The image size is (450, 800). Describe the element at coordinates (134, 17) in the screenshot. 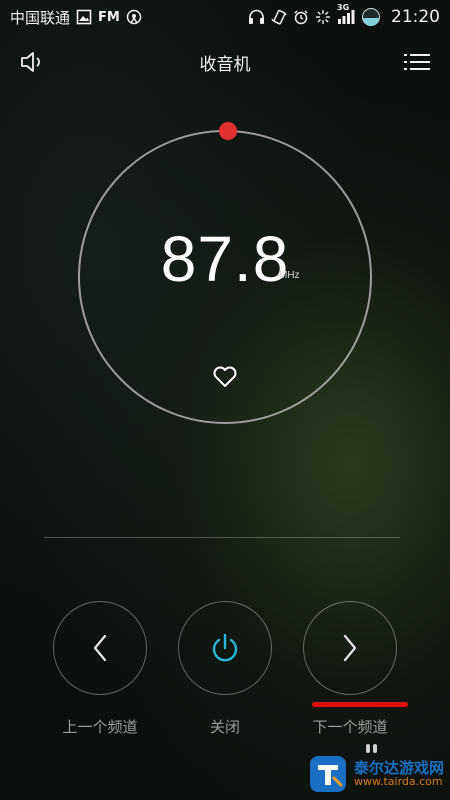

I see `broadcast-icon` at that location.